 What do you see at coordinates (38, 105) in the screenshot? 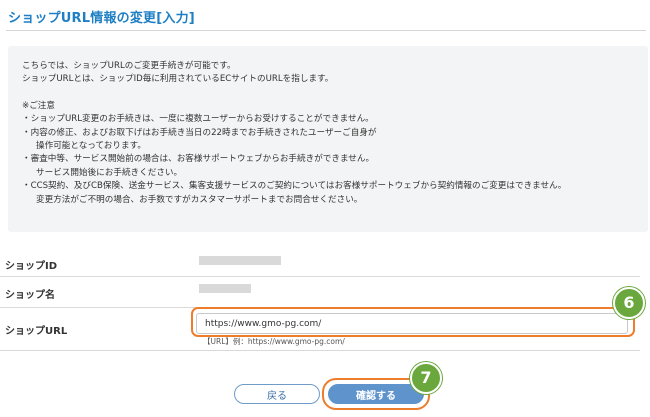
I see `caution-heading: ※ご注意` at bounding box center [38, 105].